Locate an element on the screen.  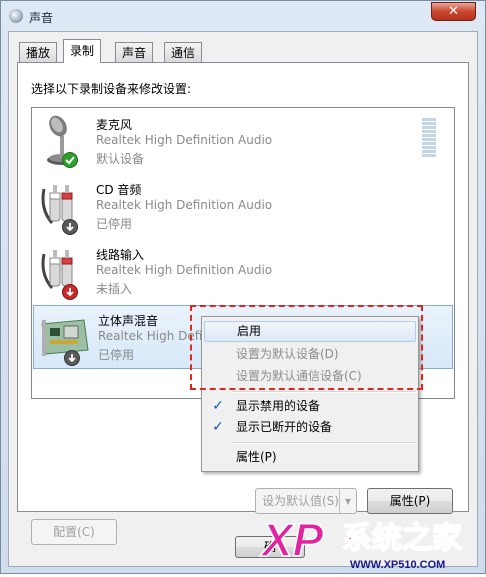
set-default-label: 设为默认值(S) is located at coordinates (300, 501).